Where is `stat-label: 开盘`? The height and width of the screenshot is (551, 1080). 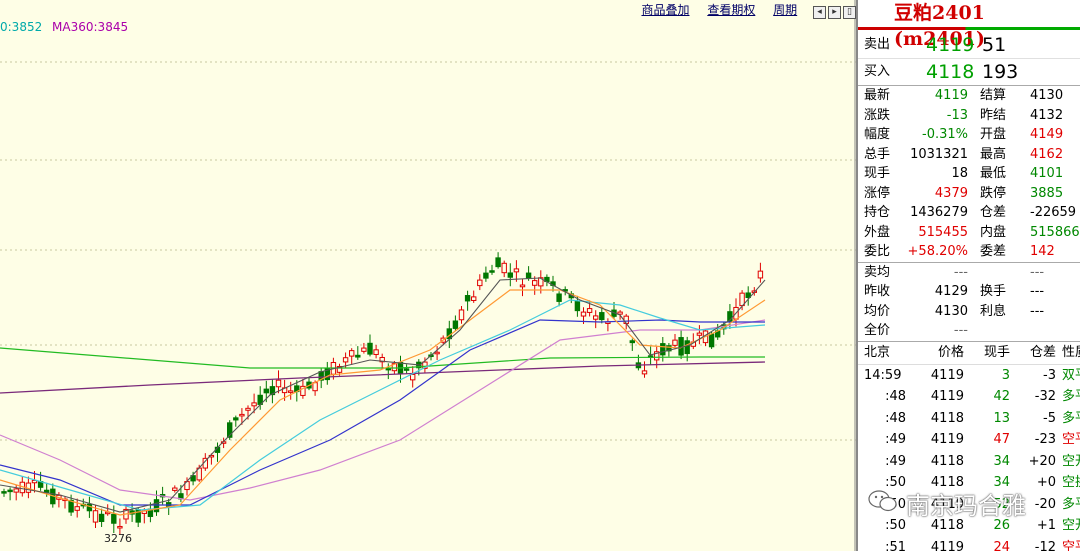
stat-label: 开盘 is located at coordinates (993, 134).